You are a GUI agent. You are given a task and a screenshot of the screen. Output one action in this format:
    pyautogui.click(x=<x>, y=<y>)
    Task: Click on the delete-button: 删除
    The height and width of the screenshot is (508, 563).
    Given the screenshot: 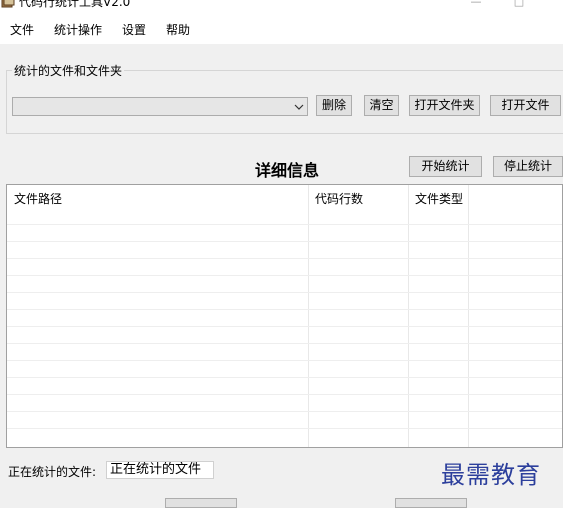 What is the action you would take?
    pyautogui.click(x=334, y=105)
    